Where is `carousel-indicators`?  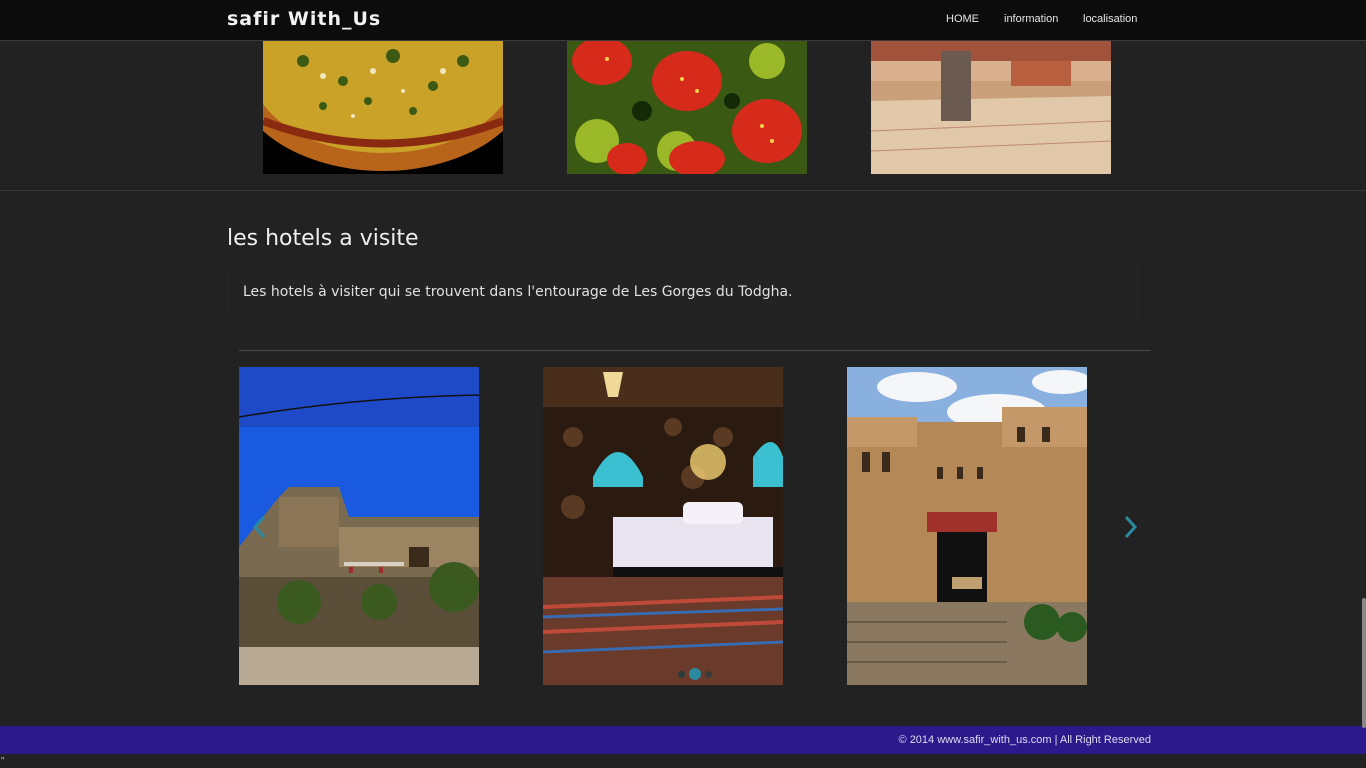 carousel-indicators is located at coordinates (696, 674).